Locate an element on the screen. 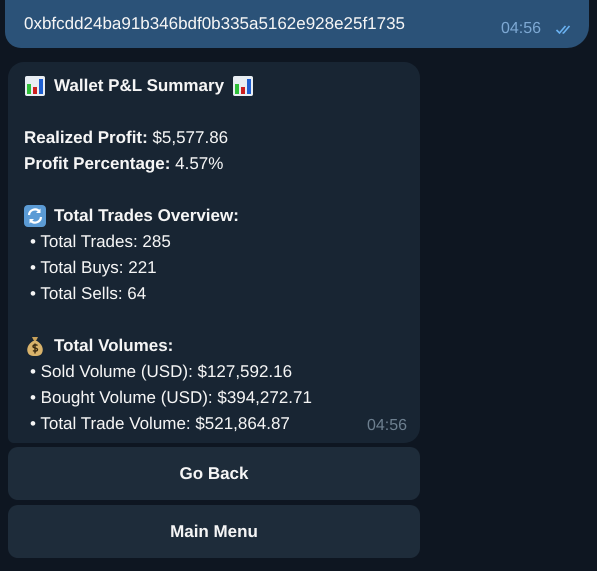 The width and height of the screenshot is (597, 571). refresh-icon is located at coordinates (35, 216).